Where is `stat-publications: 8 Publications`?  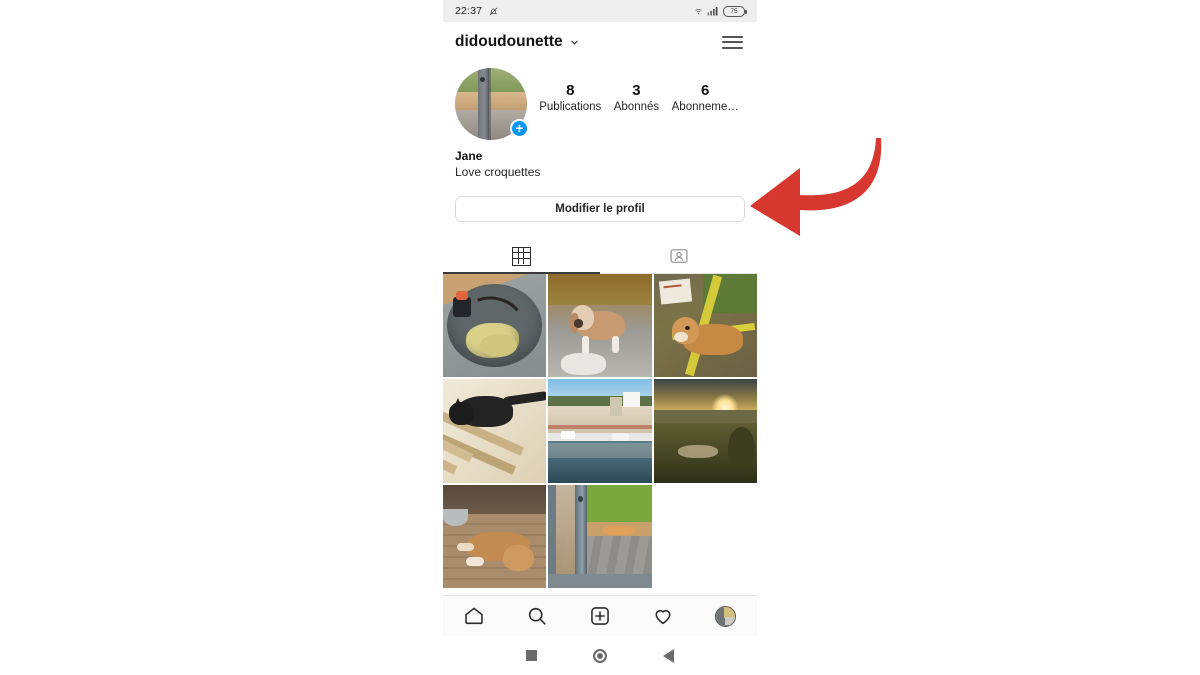
stat-publications: 8 Publications is located at coordinates (570, 97).